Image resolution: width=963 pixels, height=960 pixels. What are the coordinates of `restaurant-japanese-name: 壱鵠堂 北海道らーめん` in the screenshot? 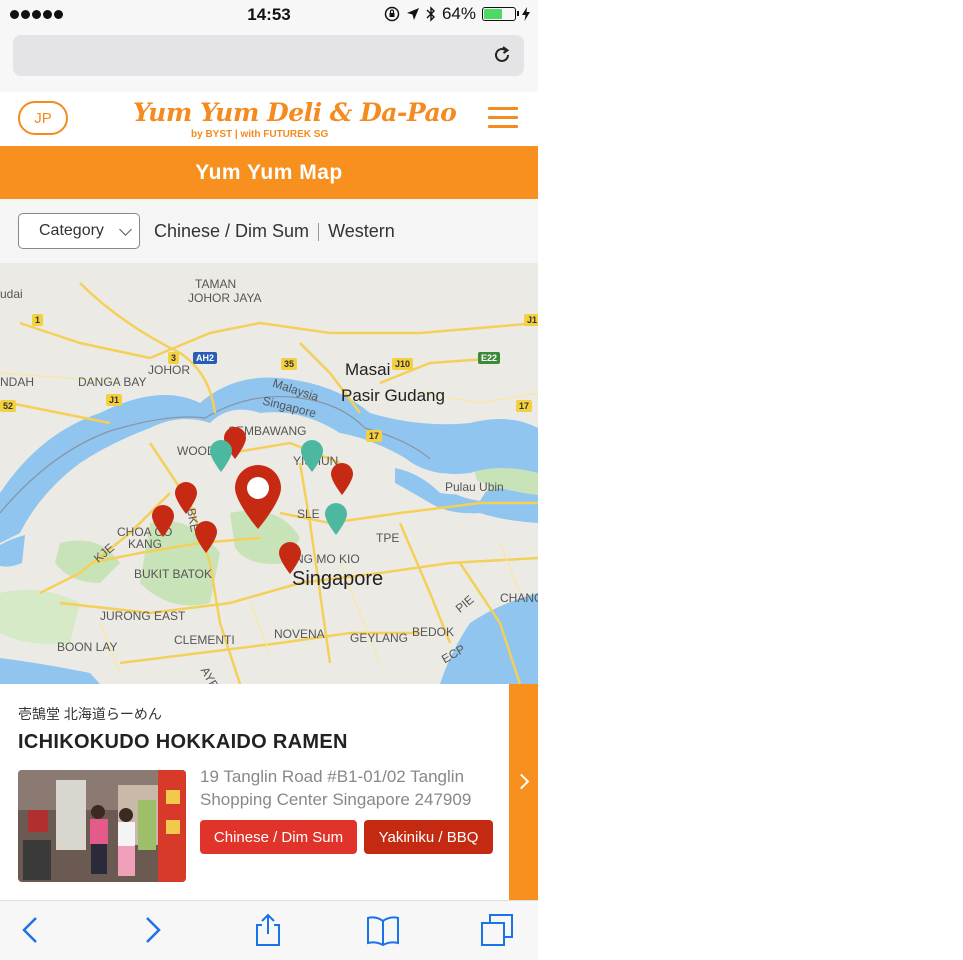 It's located at (90, 714).